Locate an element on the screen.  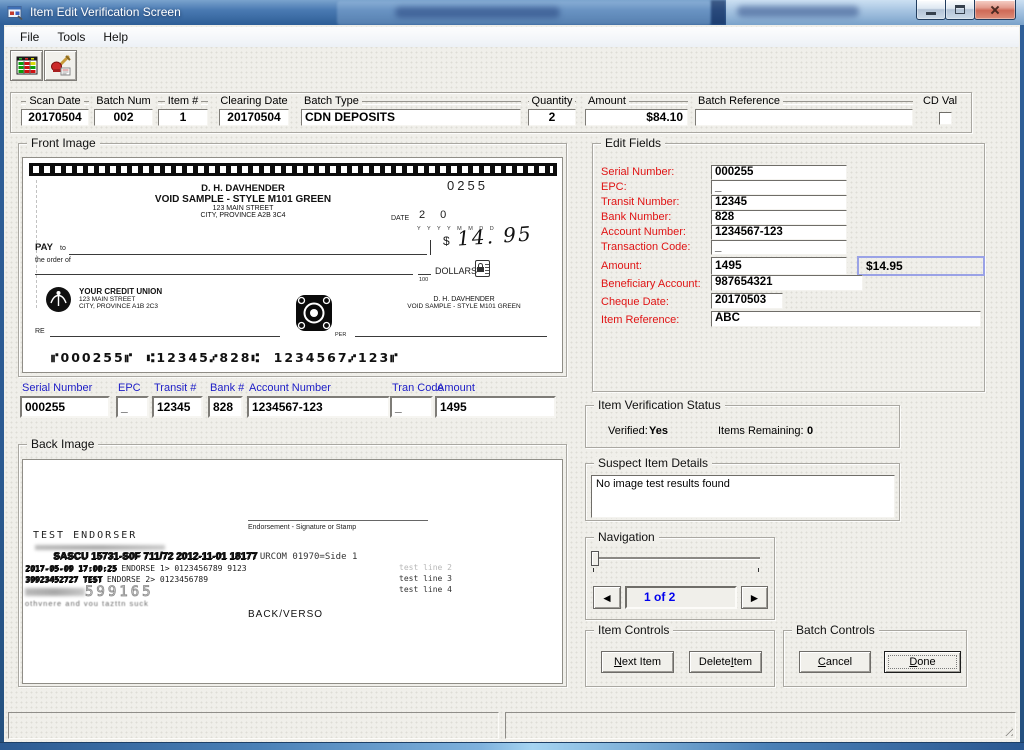
drawer-name: D. H. DAVHENDER is located at coordinates (464, 299).